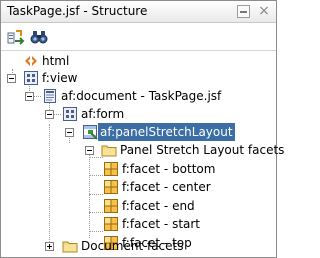 Image resolution: width=320 pixels, height=258 pixels. I want to click on tree-node-facet-end: f:facet - end, so click(138, 206).